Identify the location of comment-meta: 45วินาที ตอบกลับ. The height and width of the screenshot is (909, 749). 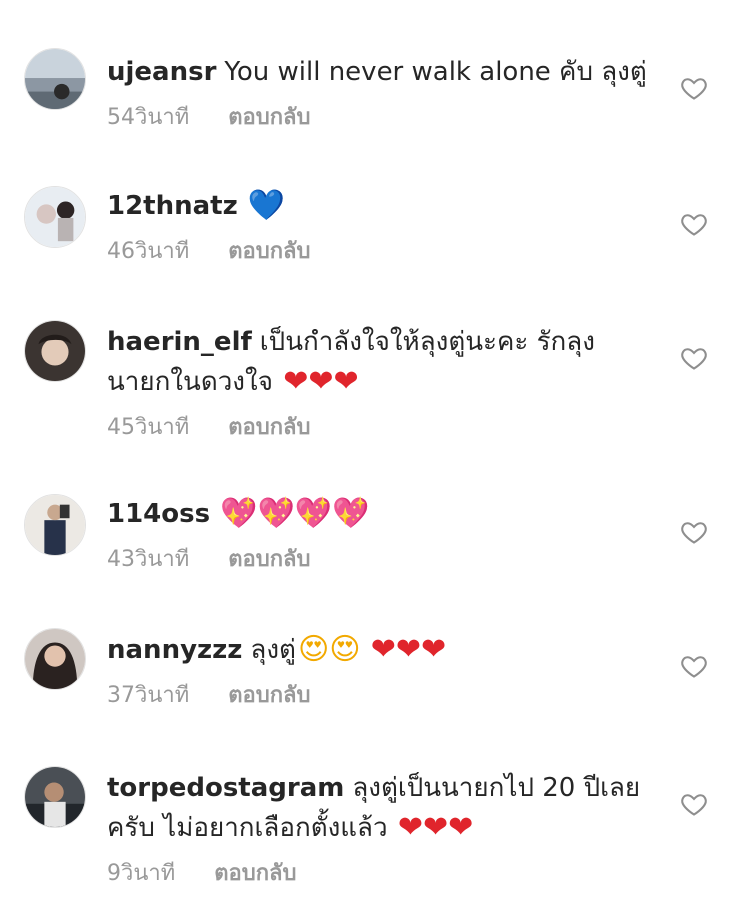
(377, 428).